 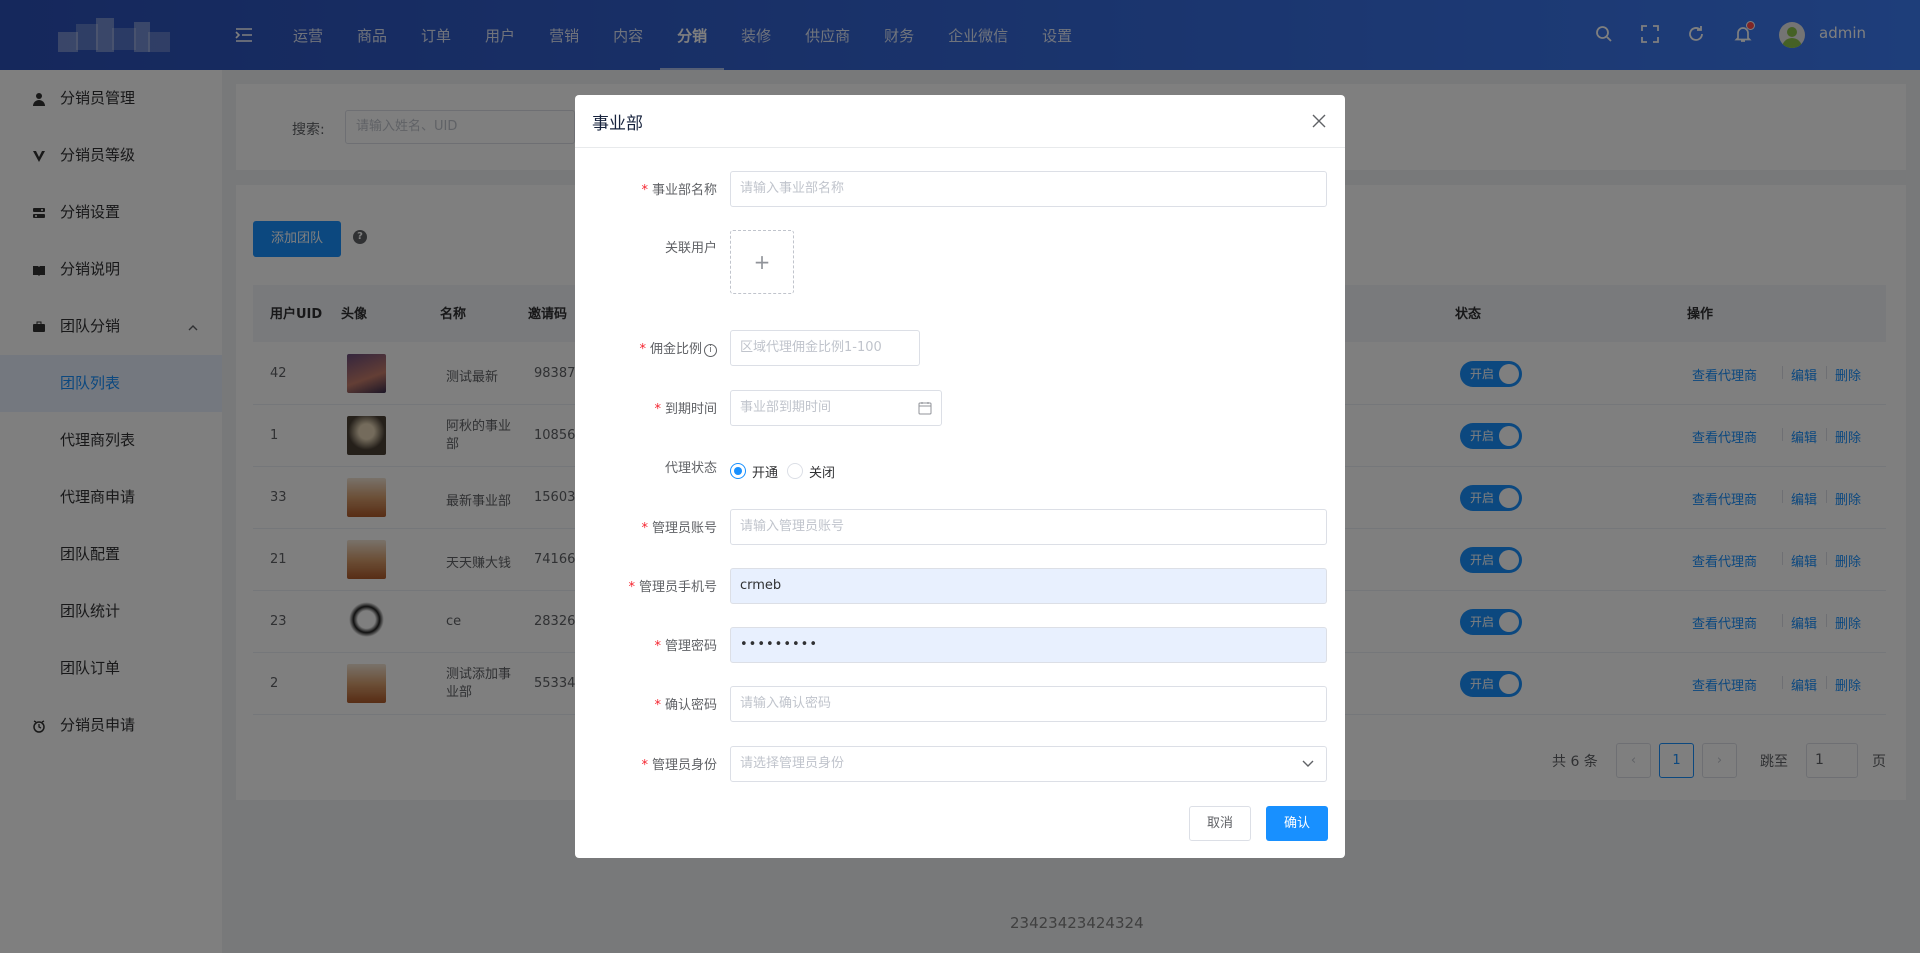 I want to click on field-label-box: * 确认密码, so click(x=646, y=704).